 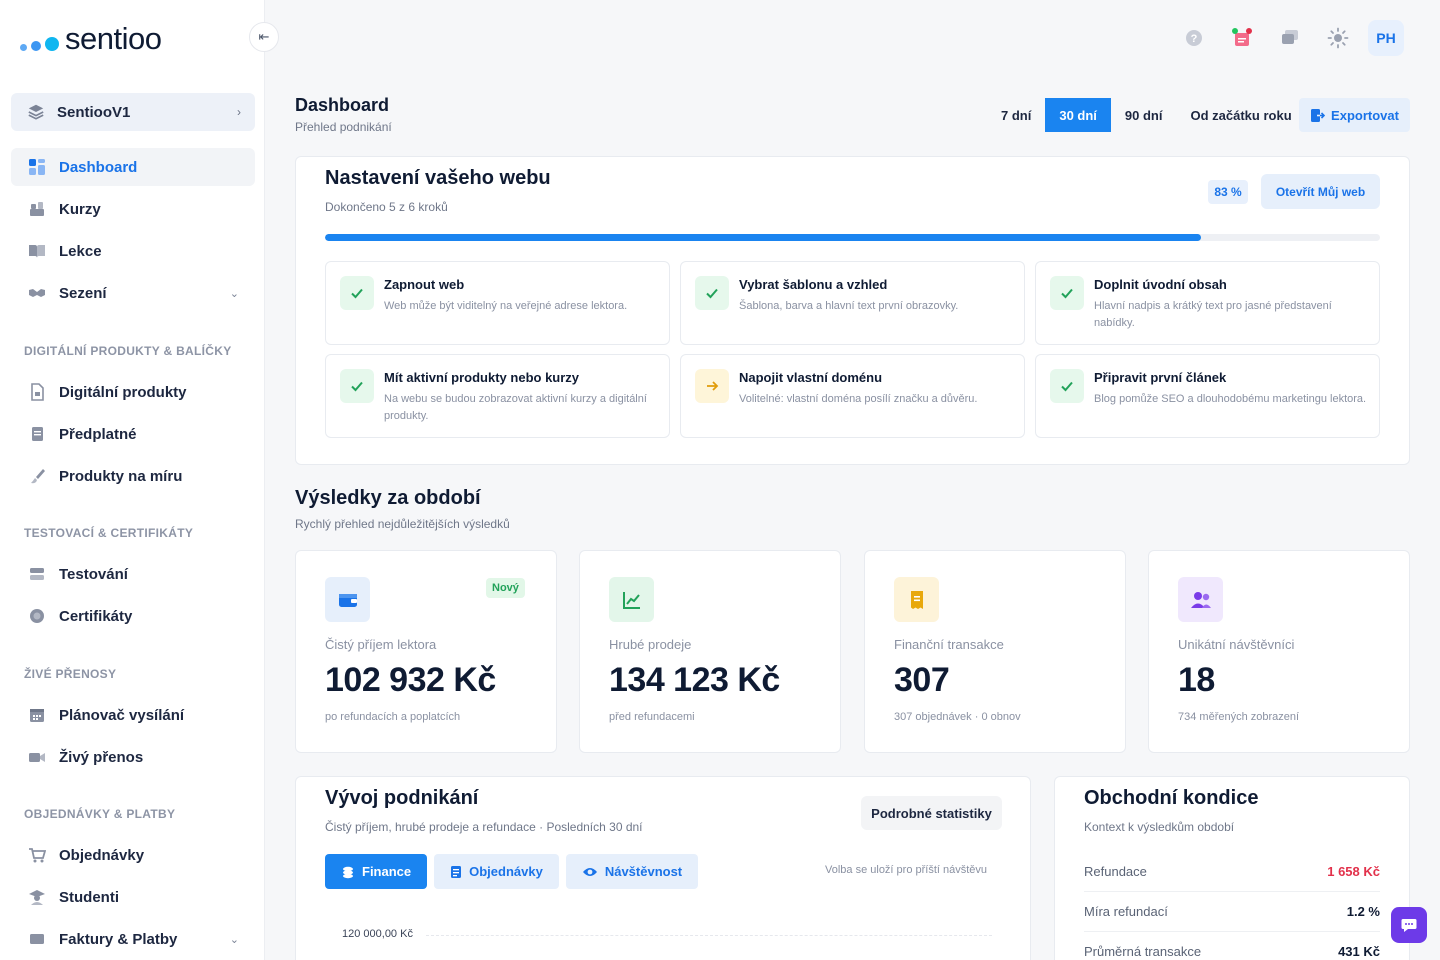 What do you see at coordinates (133, 897) in the screenshot?
I see `sidebar-item-studenti: Studenti` at bounding box center [133, 897].